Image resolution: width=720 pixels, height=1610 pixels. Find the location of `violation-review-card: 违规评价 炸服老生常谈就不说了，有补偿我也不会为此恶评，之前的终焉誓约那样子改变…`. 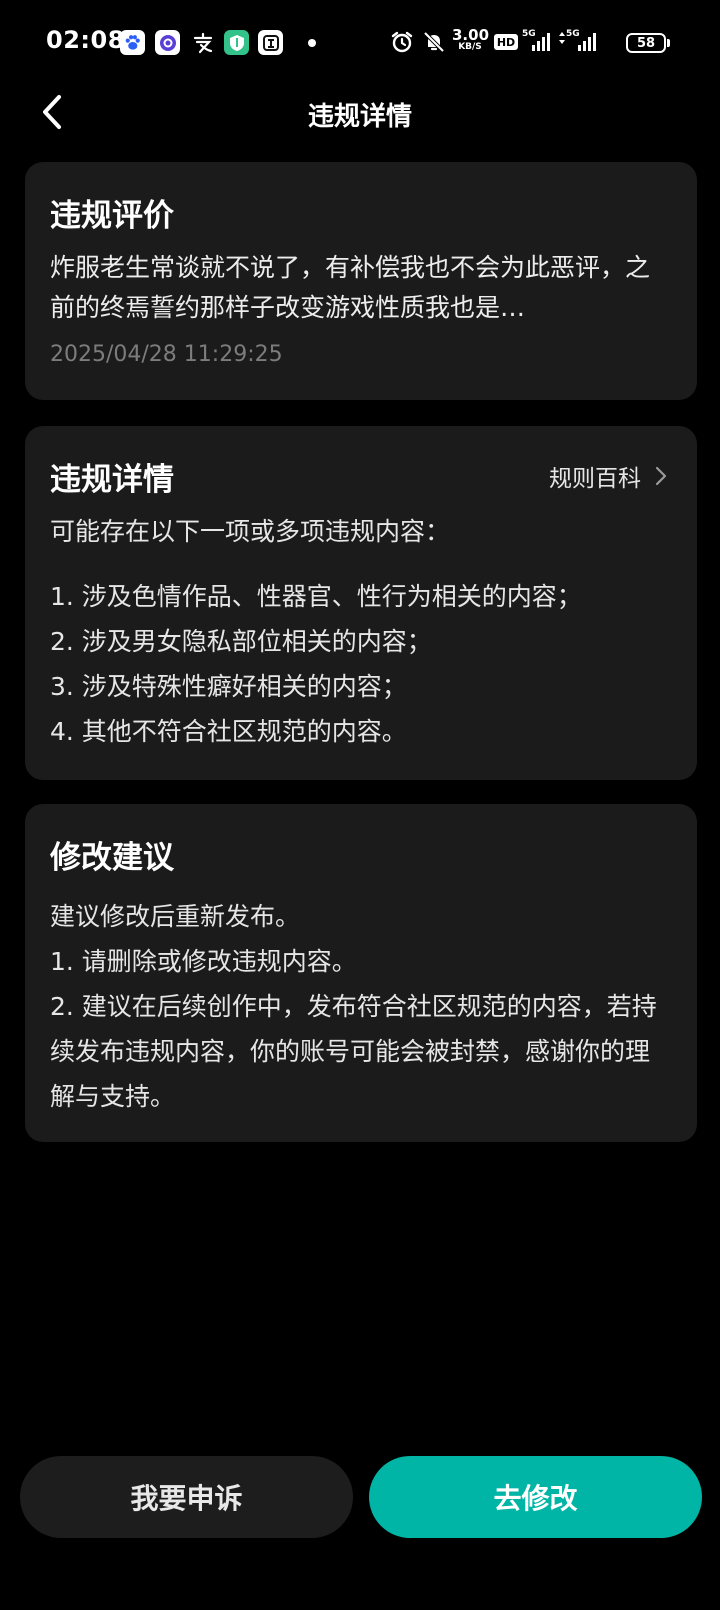

violation-review-card: 违规评价 炸服老生常谈就不说了，有补偿我也不会为此恶评，之前的终焉誓约那样子改变… is located at coordinates (361, 281).